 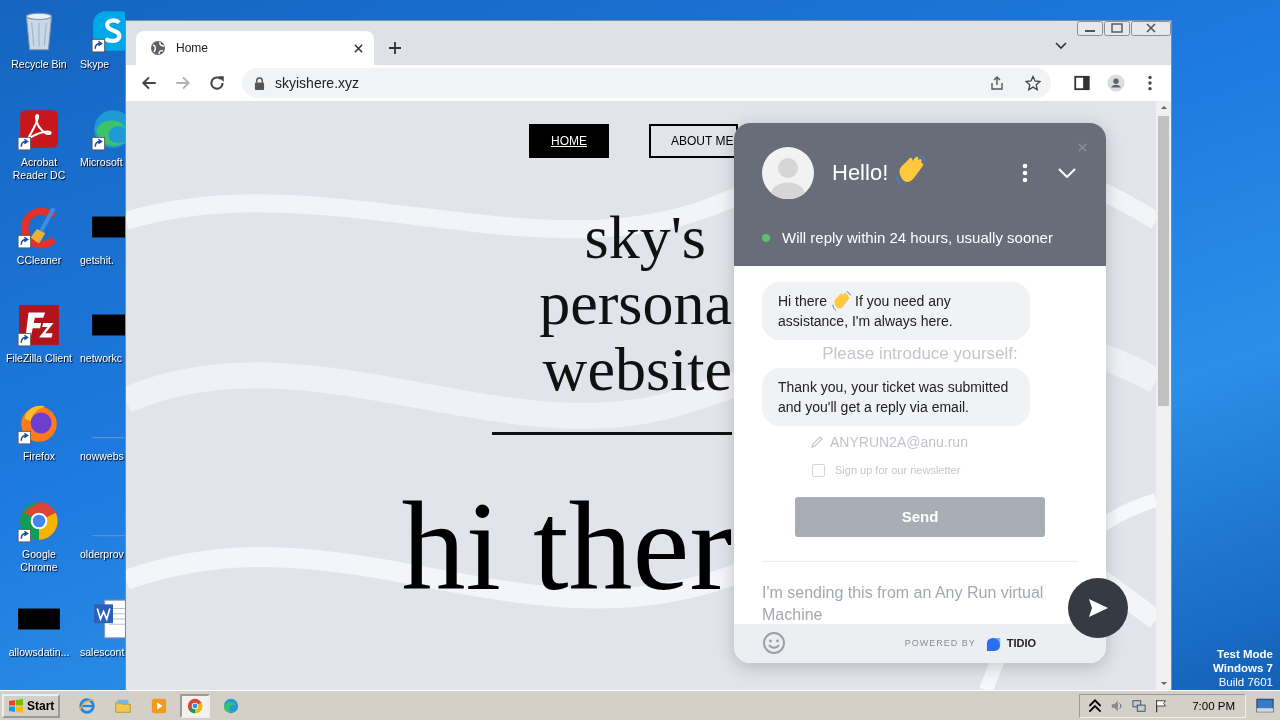 What do you see at coordinates (1139, 705) in the screenshot?
I see `network-icon` at bounding box center [1139, 705].